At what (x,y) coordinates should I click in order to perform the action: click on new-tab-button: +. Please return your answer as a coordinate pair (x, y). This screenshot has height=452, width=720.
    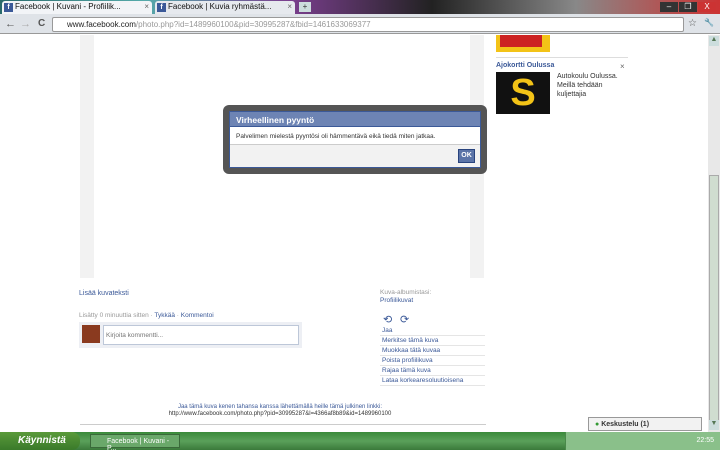
    Looking at the image, I should click on (305, 7).